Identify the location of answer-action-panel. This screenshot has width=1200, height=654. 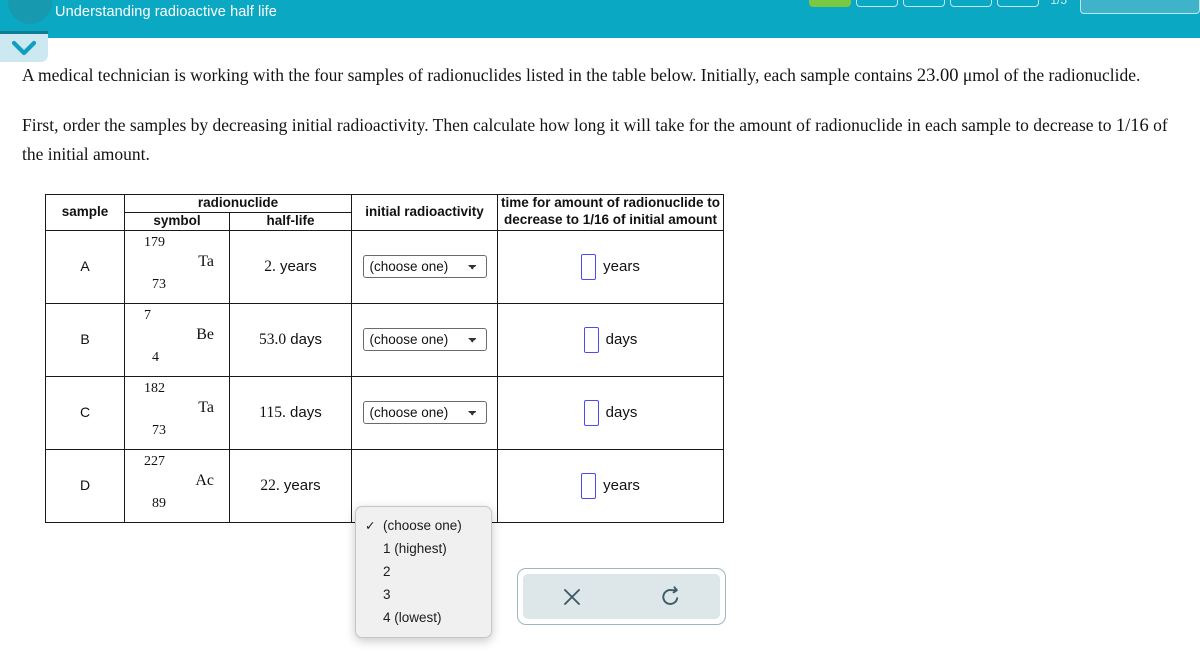
(621, 596).